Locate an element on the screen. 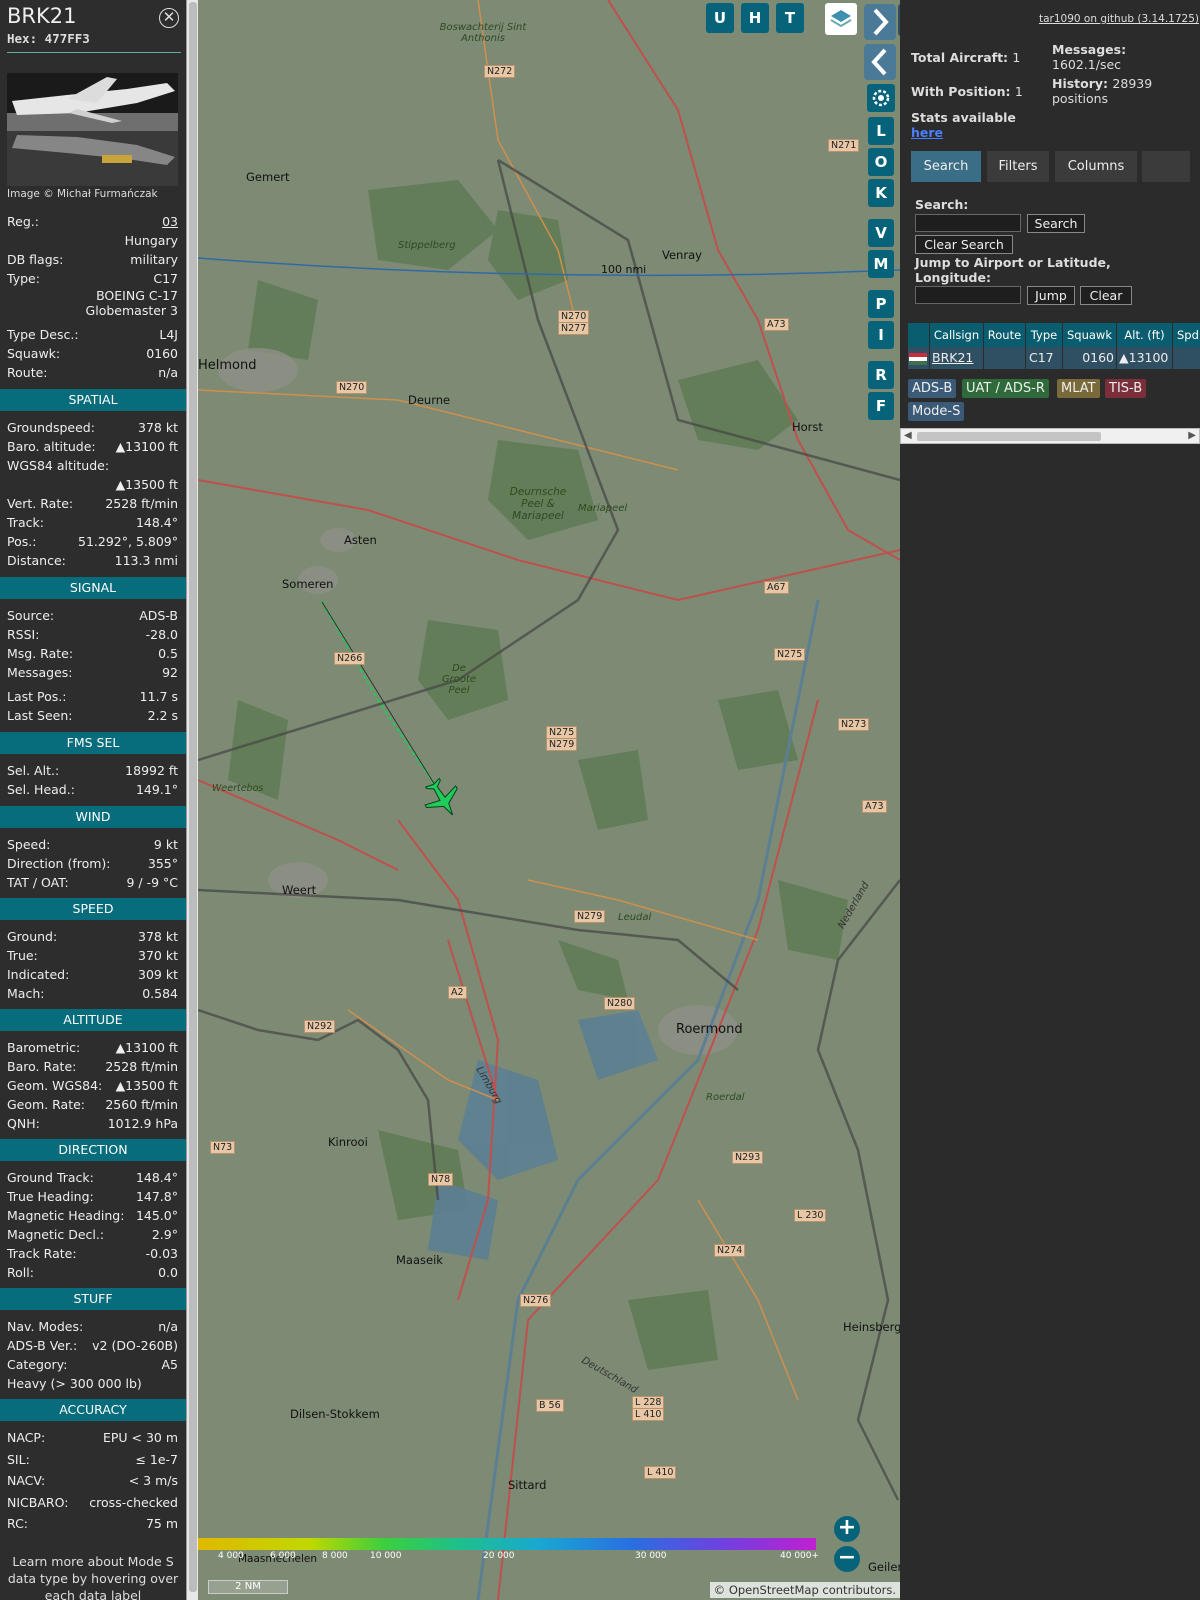  sidebar-scrollbar is located at coordinates (192, 800).